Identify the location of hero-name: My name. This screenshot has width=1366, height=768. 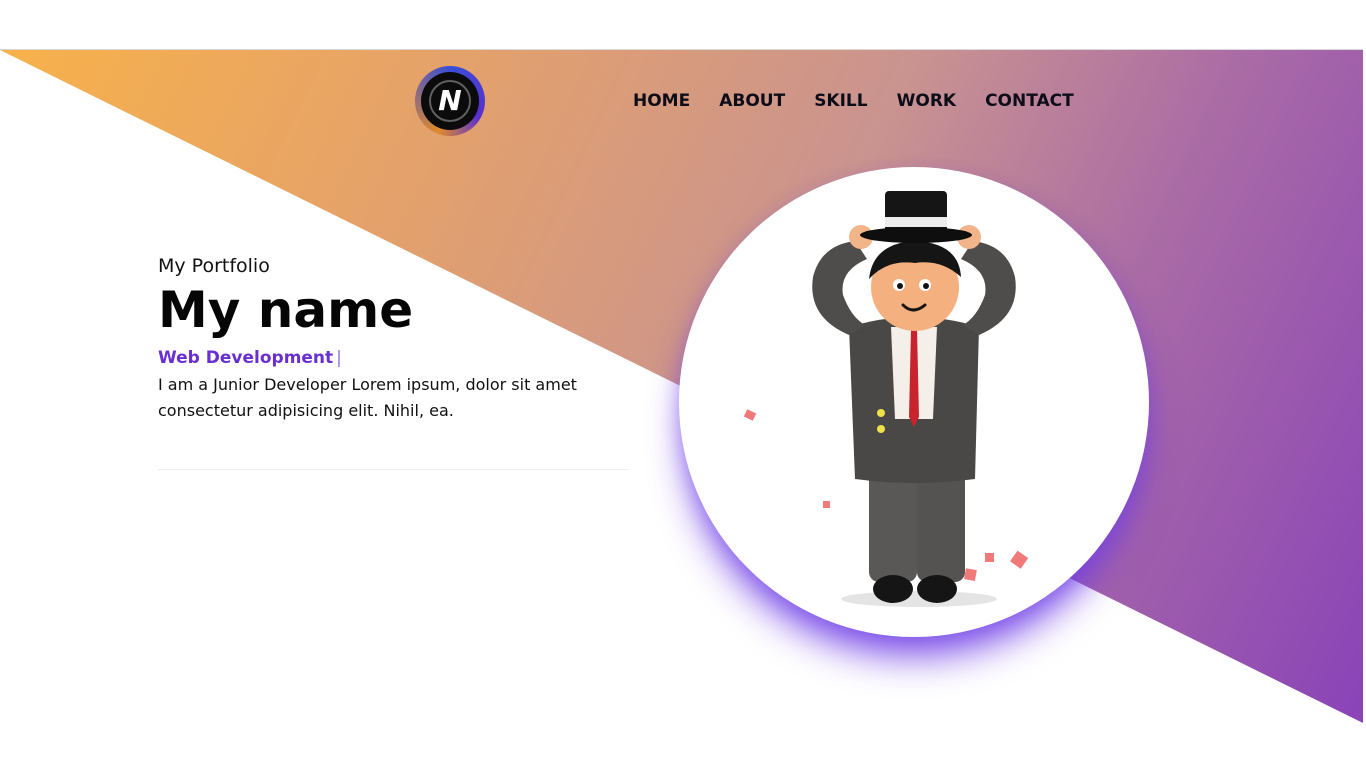
(286, 310).